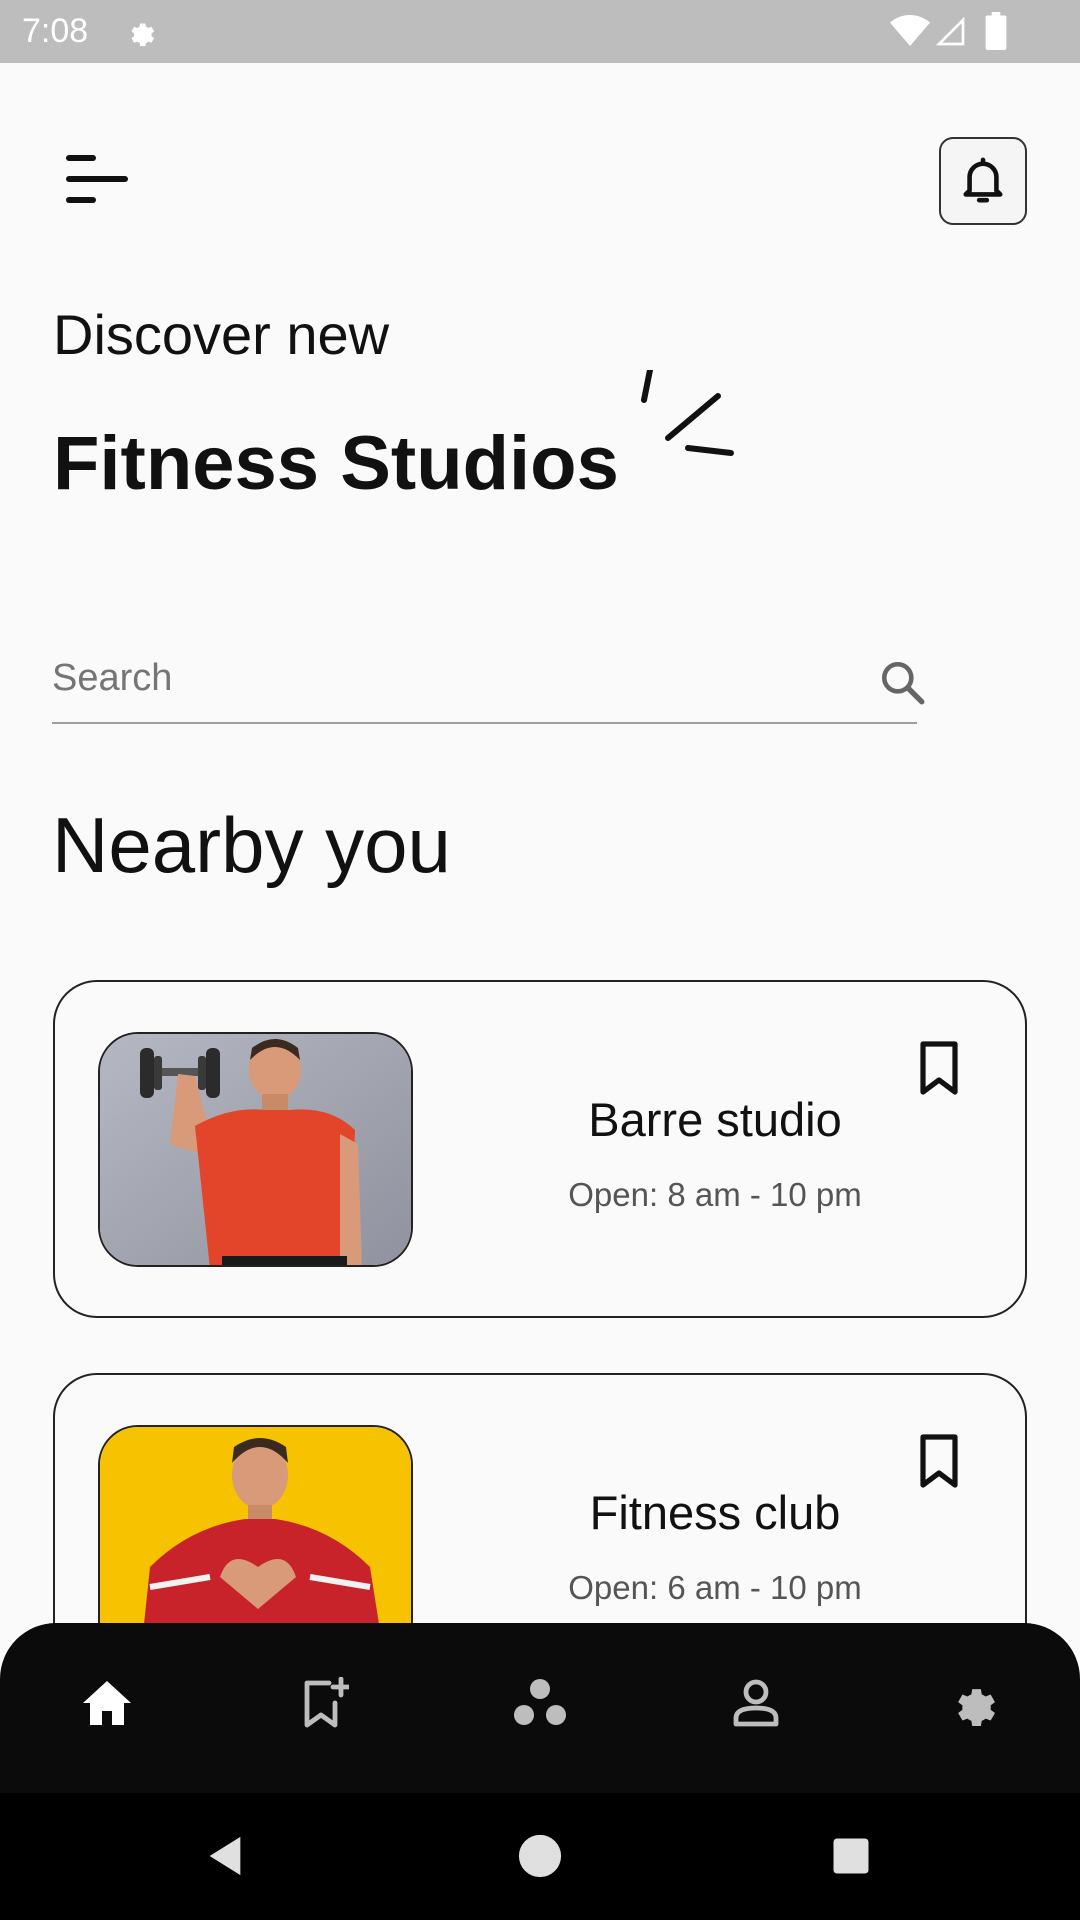  Describe the element at coordinates (976, 1707) in the screenshot. I see `settings-icon` at that location.